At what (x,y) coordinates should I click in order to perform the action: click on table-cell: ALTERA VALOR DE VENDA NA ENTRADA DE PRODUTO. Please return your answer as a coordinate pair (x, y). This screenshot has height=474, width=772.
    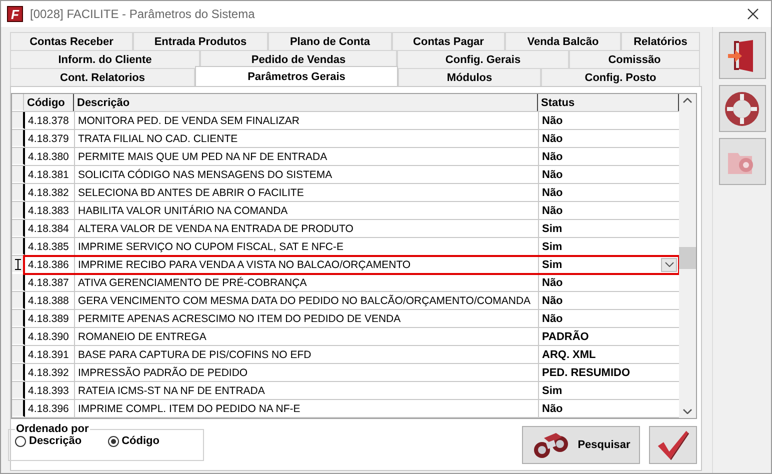
    Looking at the image, I should click on (307, 228).